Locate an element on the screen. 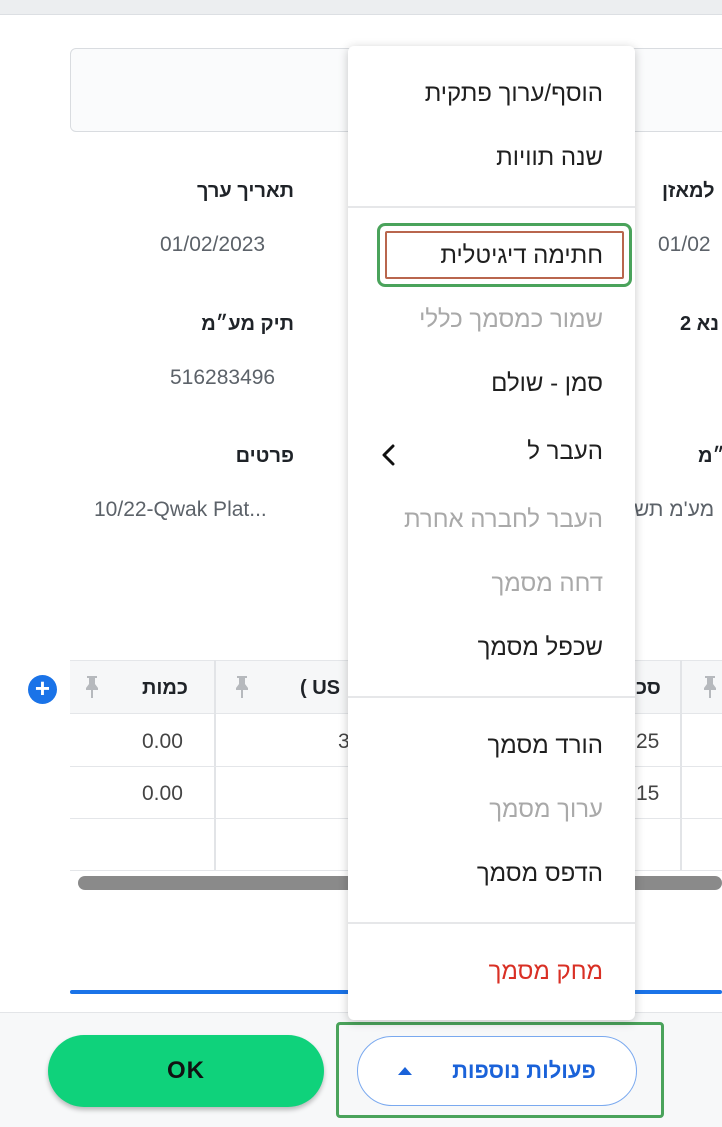  details-label: פרטים is located at coordinates (264, 456).